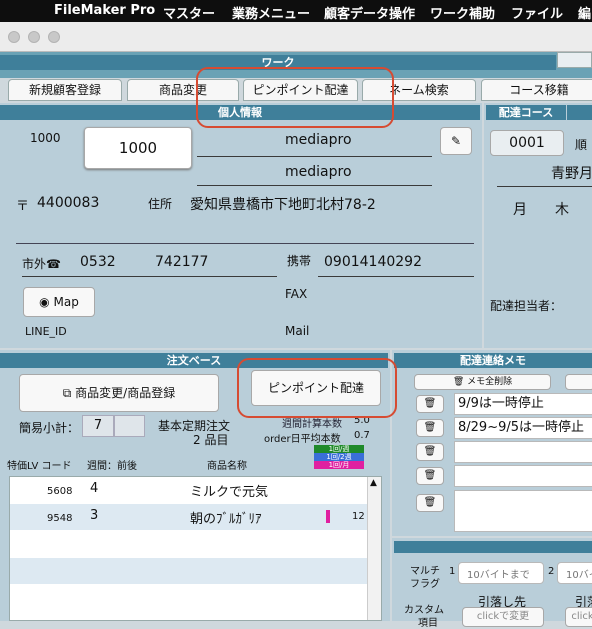 The width and height of the screenshot is (592, 629). I want to click on delete-memo-4-button: 🗑, so click(430, 476).